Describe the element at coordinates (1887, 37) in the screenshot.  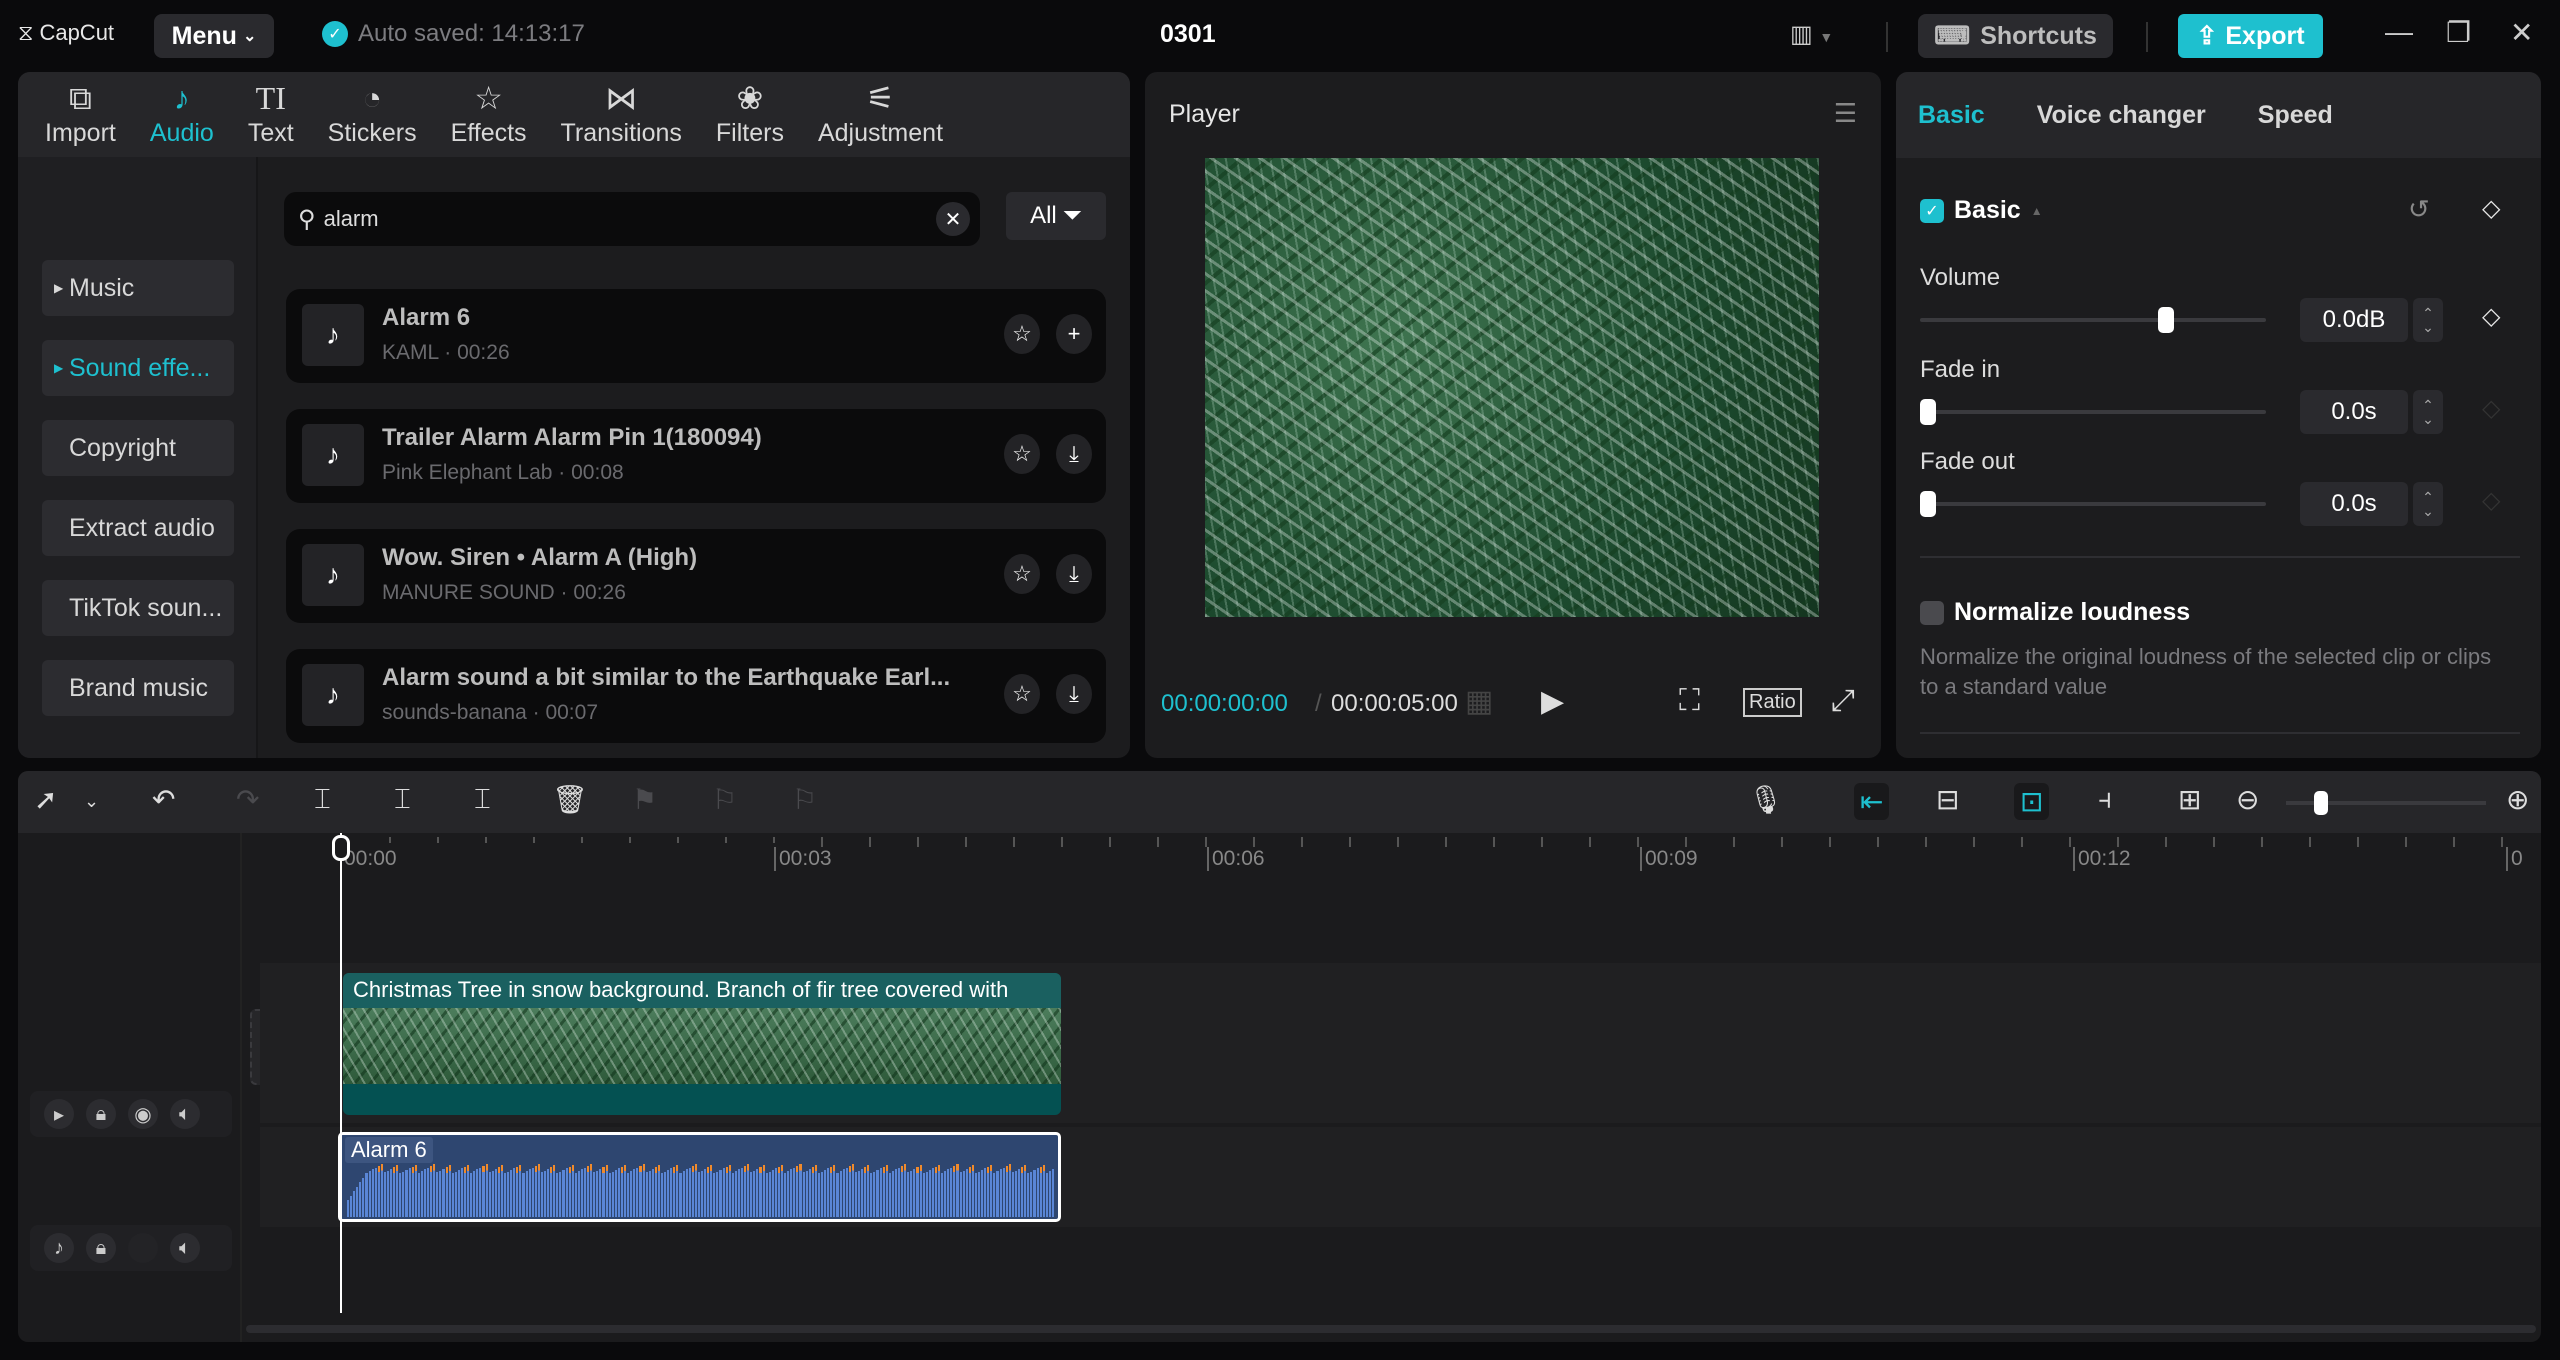
I see `divider` at that location.